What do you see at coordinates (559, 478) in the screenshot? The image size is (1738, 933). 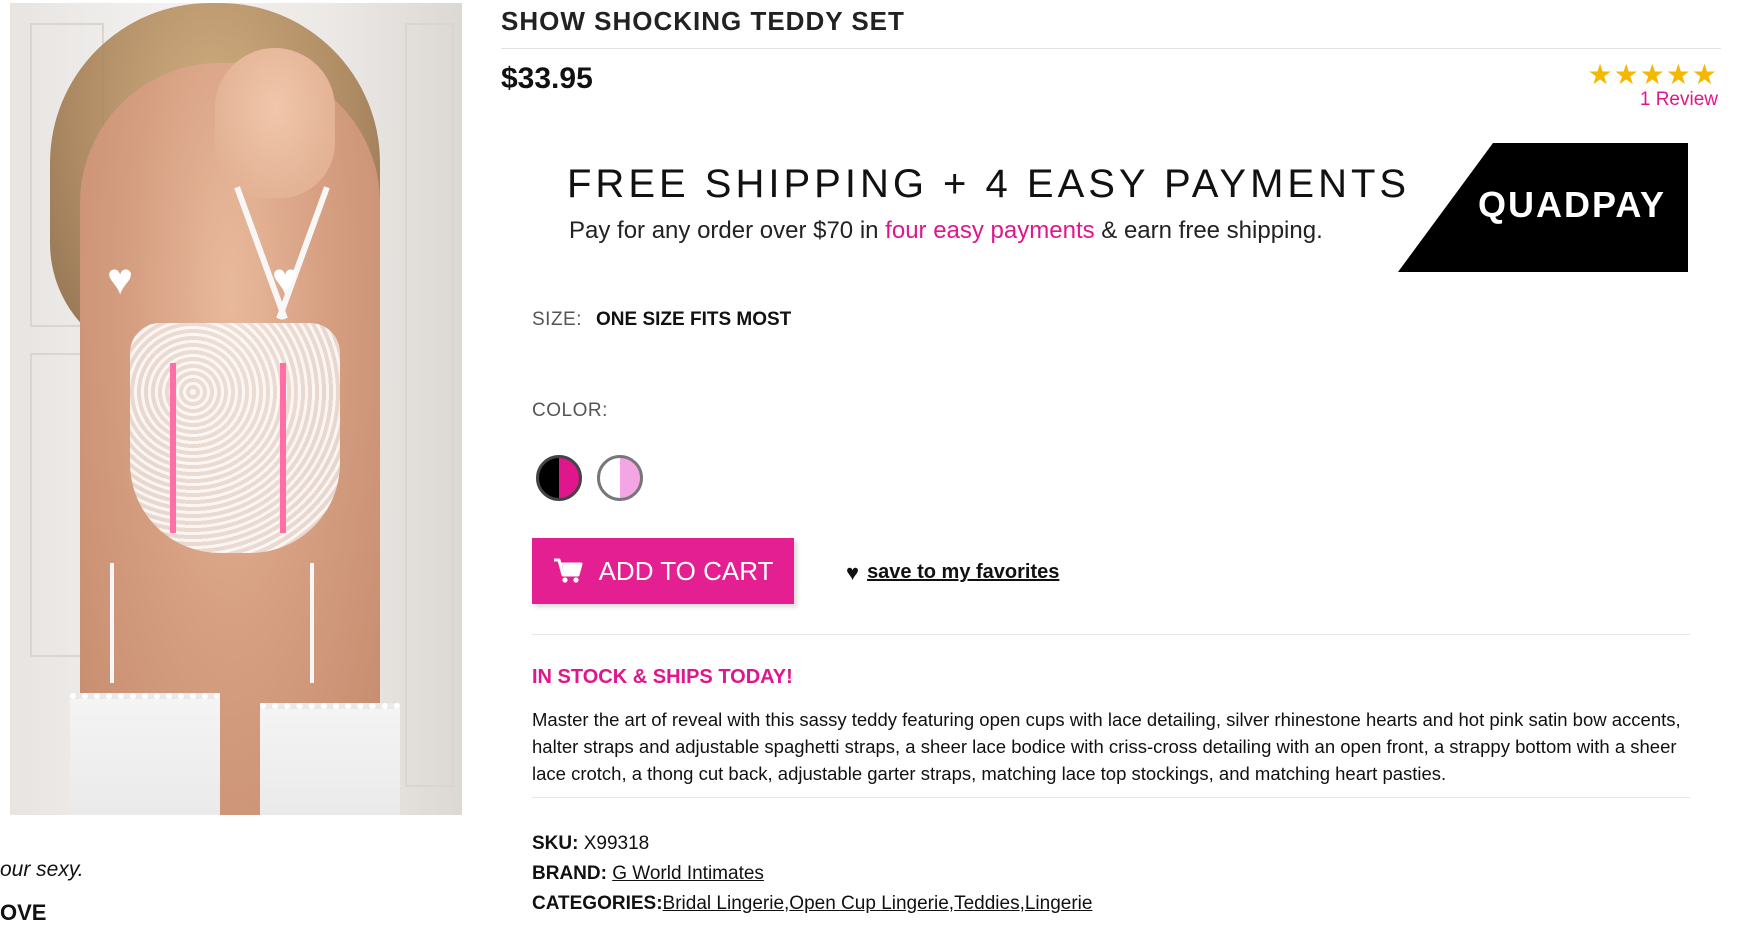 I see `color-swatch-black-pink` at bounding box center [559, 478].